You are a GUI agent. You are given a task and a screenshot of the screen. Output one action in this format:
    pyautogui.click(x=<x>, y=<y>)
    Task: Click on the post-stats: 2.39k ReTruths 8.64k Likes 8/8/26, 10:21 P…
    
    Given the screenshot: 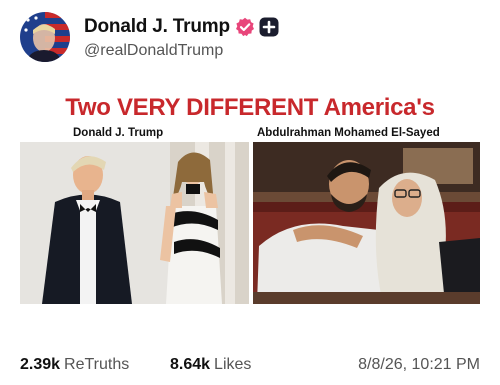 What is the action you would take?
    pyautogui.click(x=250, y=367)
    